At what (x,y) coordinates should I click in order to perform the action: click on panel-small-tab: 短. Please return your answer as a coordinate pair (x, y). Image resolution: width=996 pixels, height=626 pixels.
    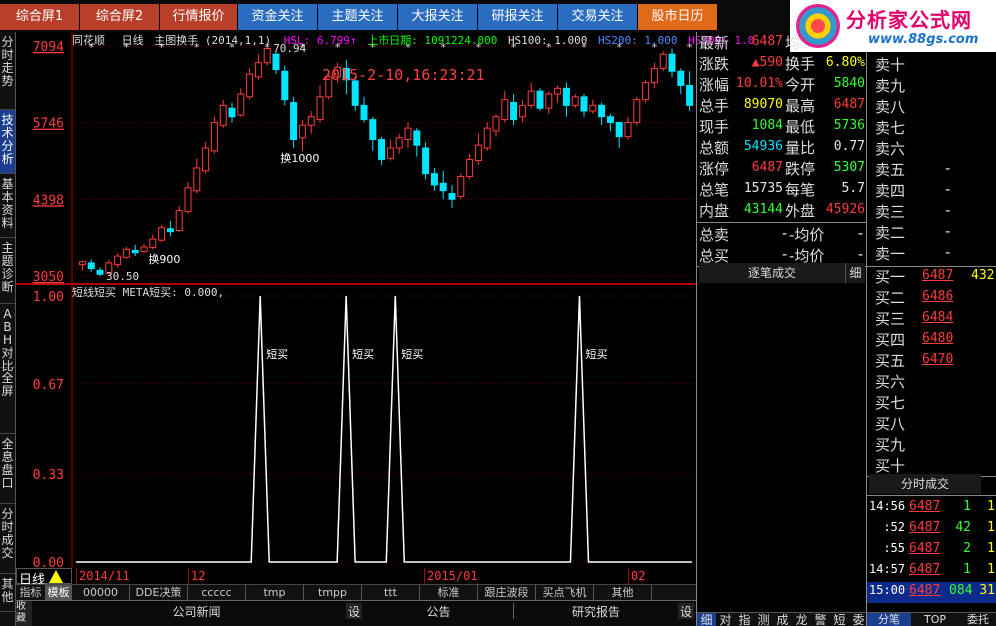
    Looking at the image, I should click on (839, 619).